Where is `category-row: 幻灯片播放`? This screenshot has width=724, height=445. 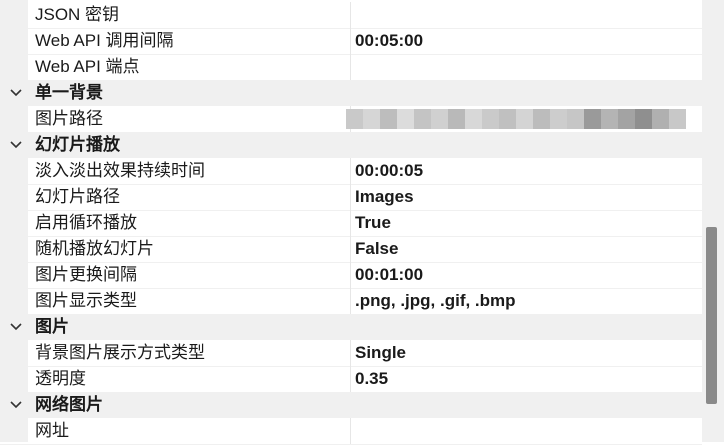
category-row: 幻灯片播放 is located at coordinates (351, 145).